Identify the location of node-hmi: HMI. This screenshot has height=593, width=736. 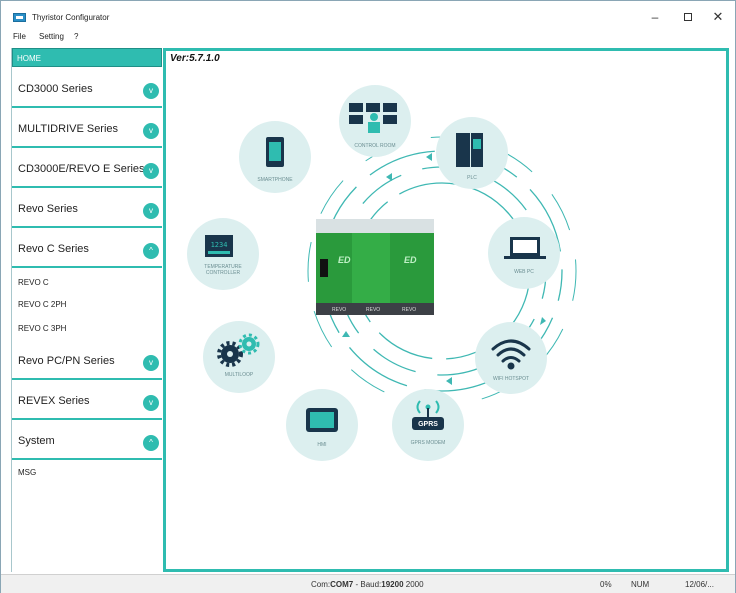
(322, 425).